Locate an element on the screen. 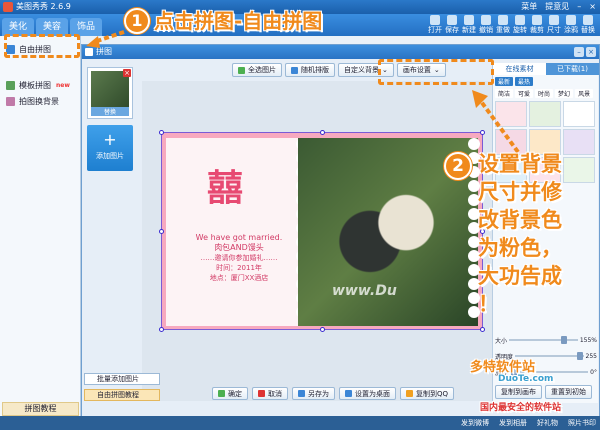  toolbar-button: 尺寸 is located at coordinates (554, 25).